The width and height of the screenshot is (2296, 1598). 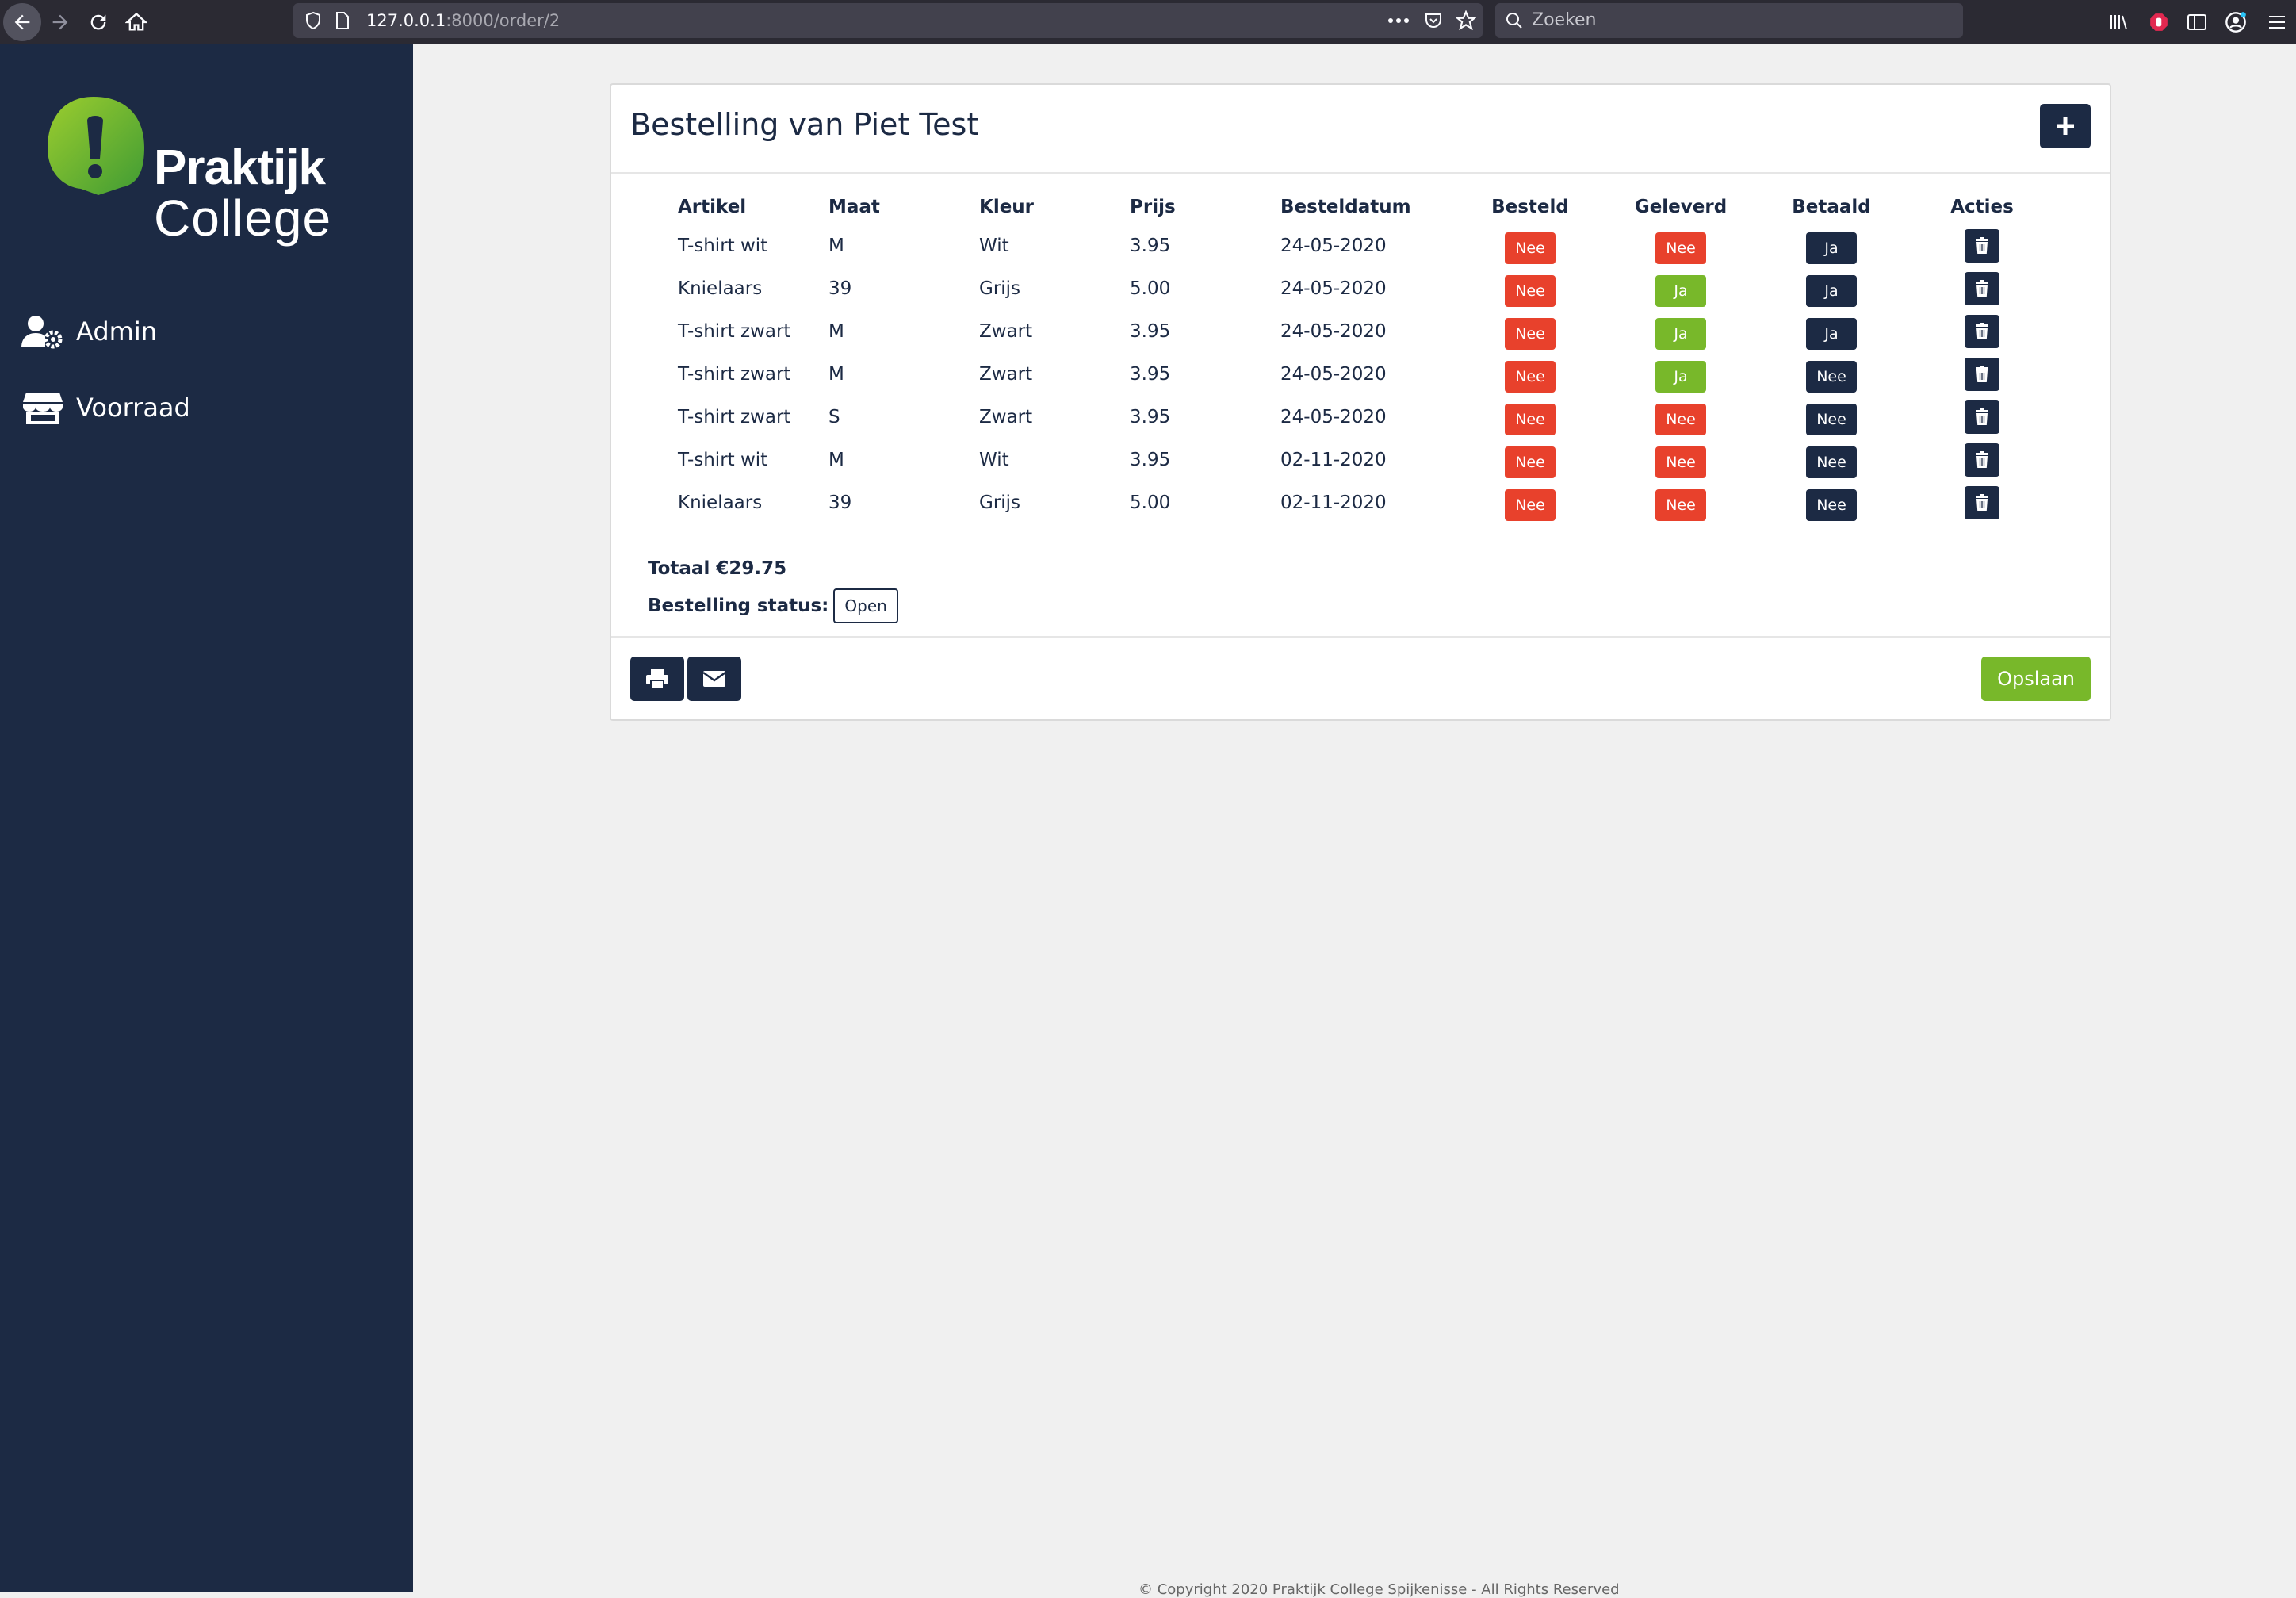 What do you see at coordinates (1006, 417) in the screenshot?
I see `cell-kleur: Zwart` at bounding box center [1006, 417].